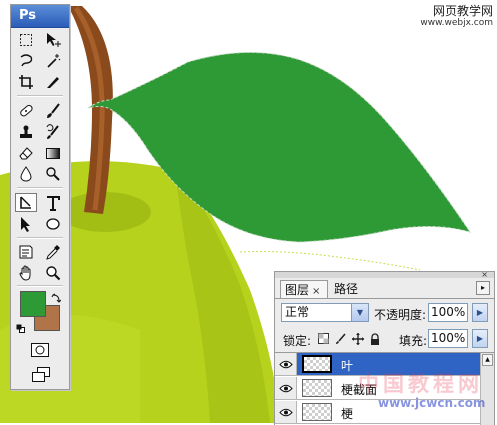 The image size is (497, 425). I want to click on default-colors-icon, so click(21, 326).